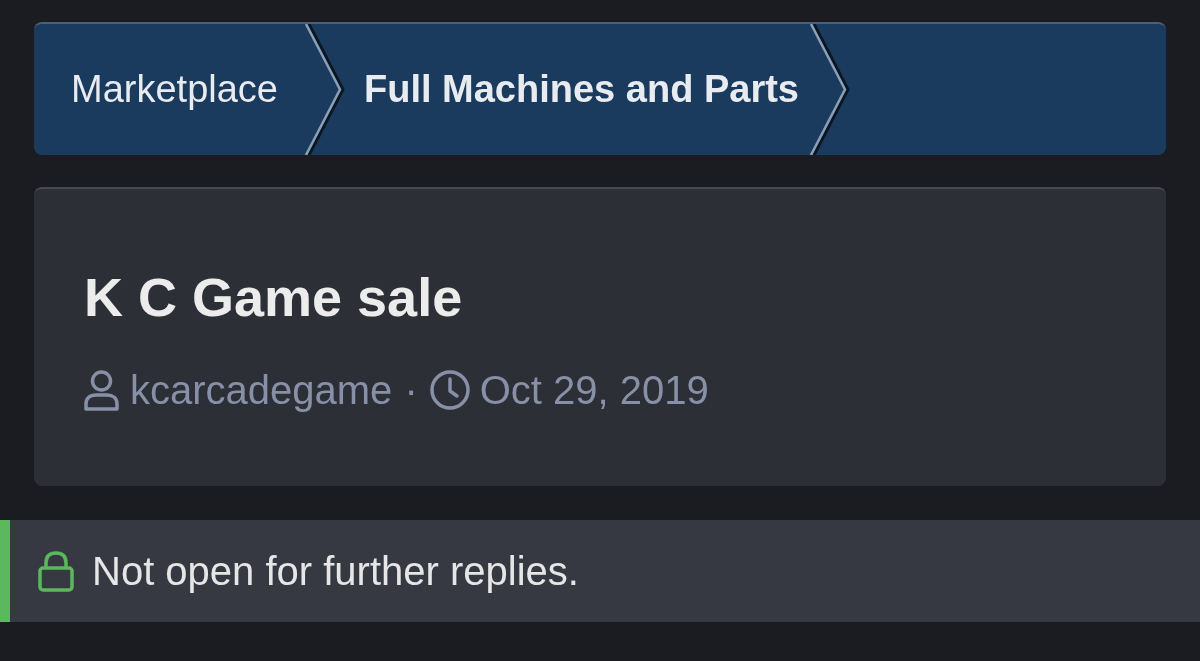  I want to click on thread-title: K C Game sale, so click(274, 297).